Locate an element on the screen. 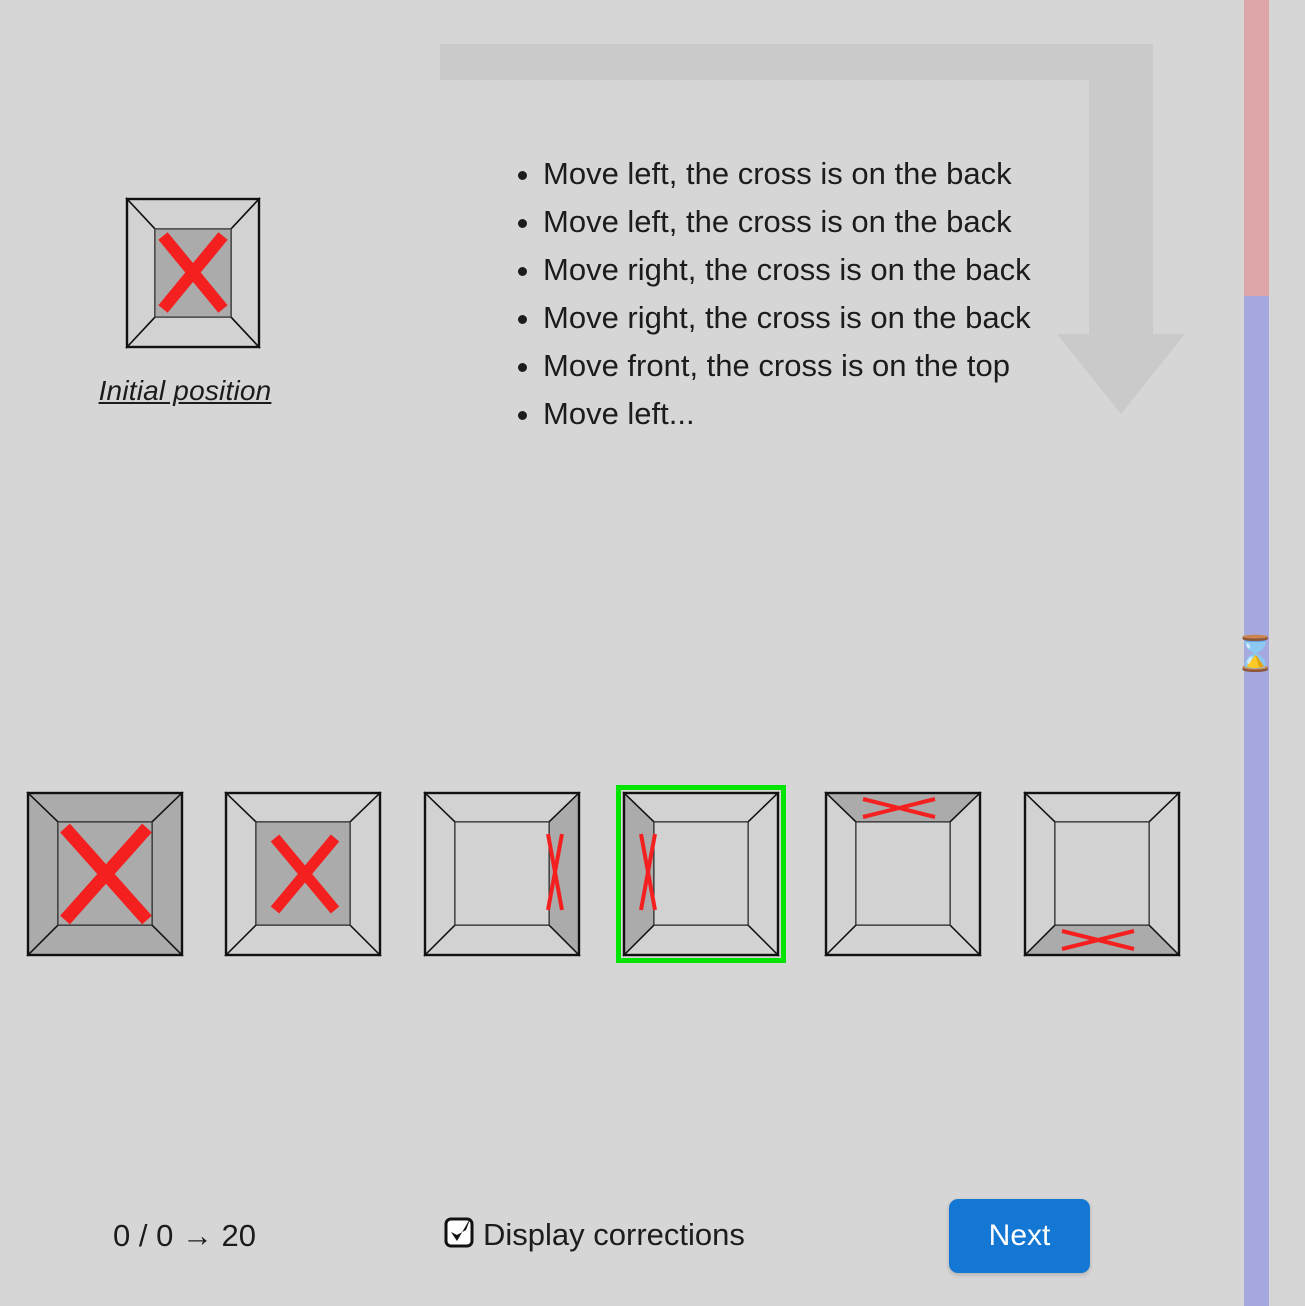  progress-done-segment is located at coordinates (1256, 148).